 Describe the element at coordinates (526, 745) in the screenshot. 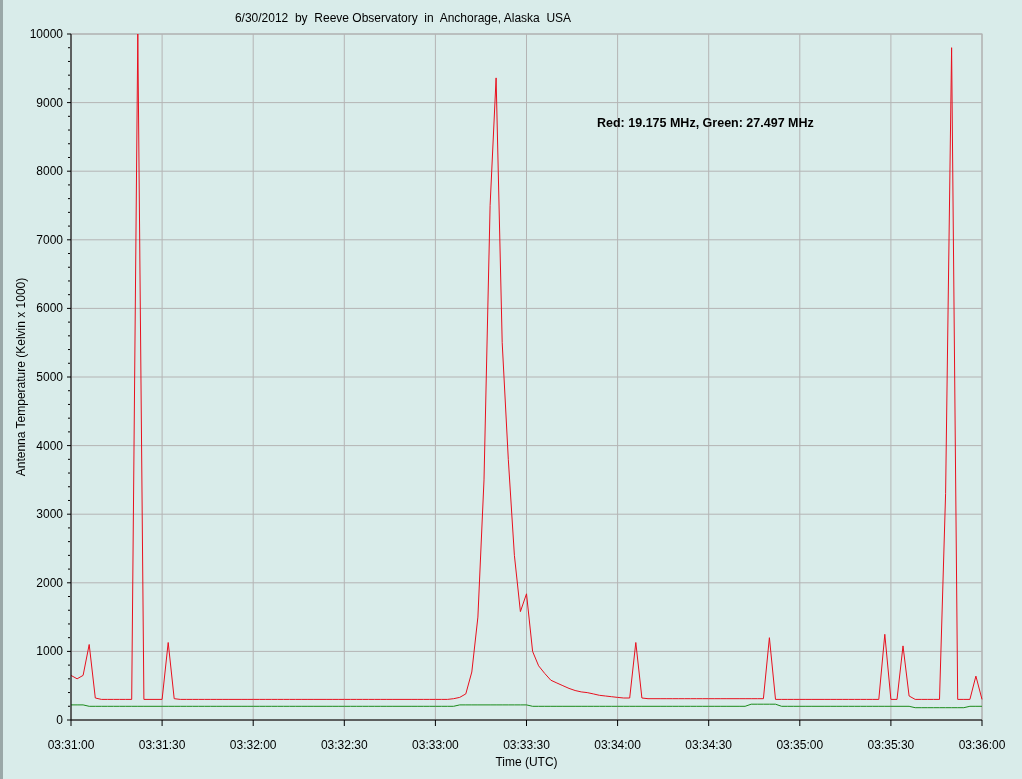

I see `x-tick-label: 03:33:30` at that location.